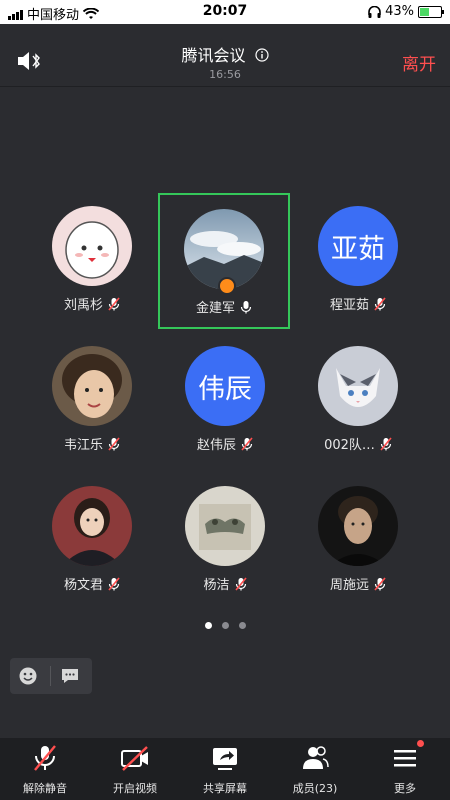 The width and height of the screenshot is (450, 800). Describe the element at coordinates (83, 585) in the screenshot. I see `participant-name: 杨文君` at that location.